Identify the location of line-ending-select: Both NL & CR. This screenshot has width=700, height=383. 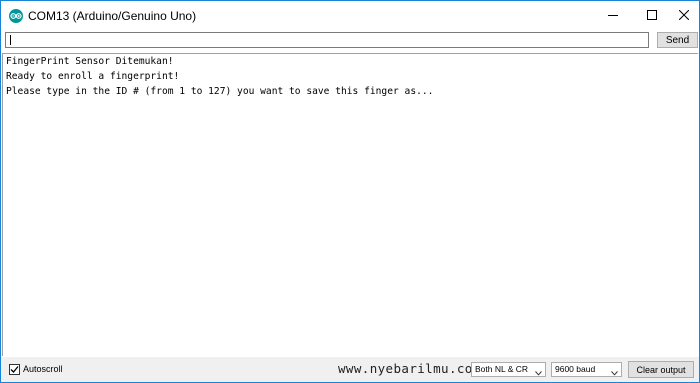
(508, 369).